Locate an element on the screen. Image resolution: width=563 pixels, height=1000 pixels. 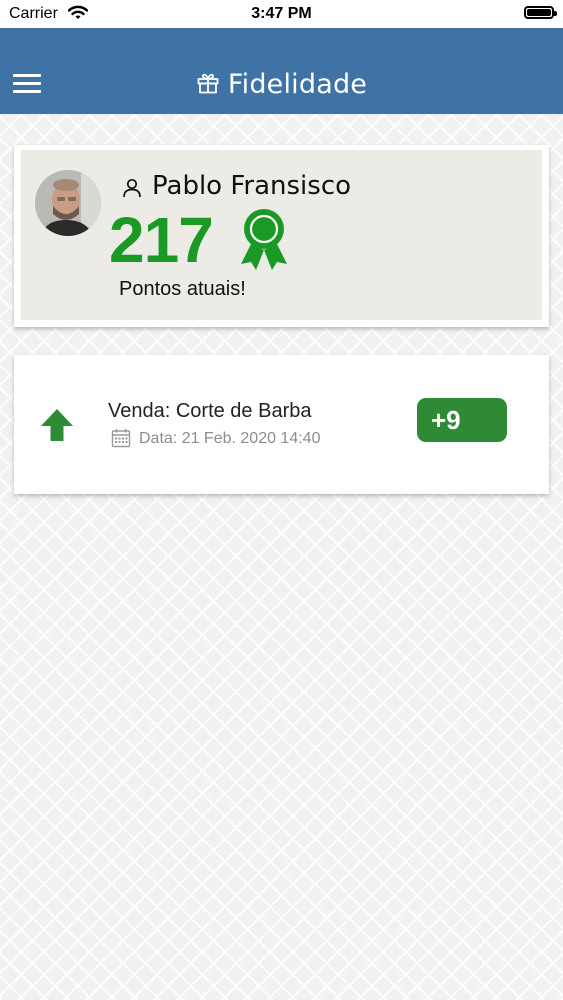
points-badge: +9 is located at coordinates (462, 420).